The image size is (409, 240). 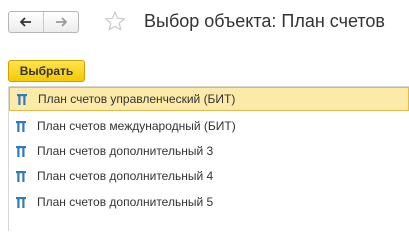 What do you see at coordinates (125, 202) in the screenshot?
I see `list-item-label: План счетов дополнительный 5` at bounding box center [125, 202].